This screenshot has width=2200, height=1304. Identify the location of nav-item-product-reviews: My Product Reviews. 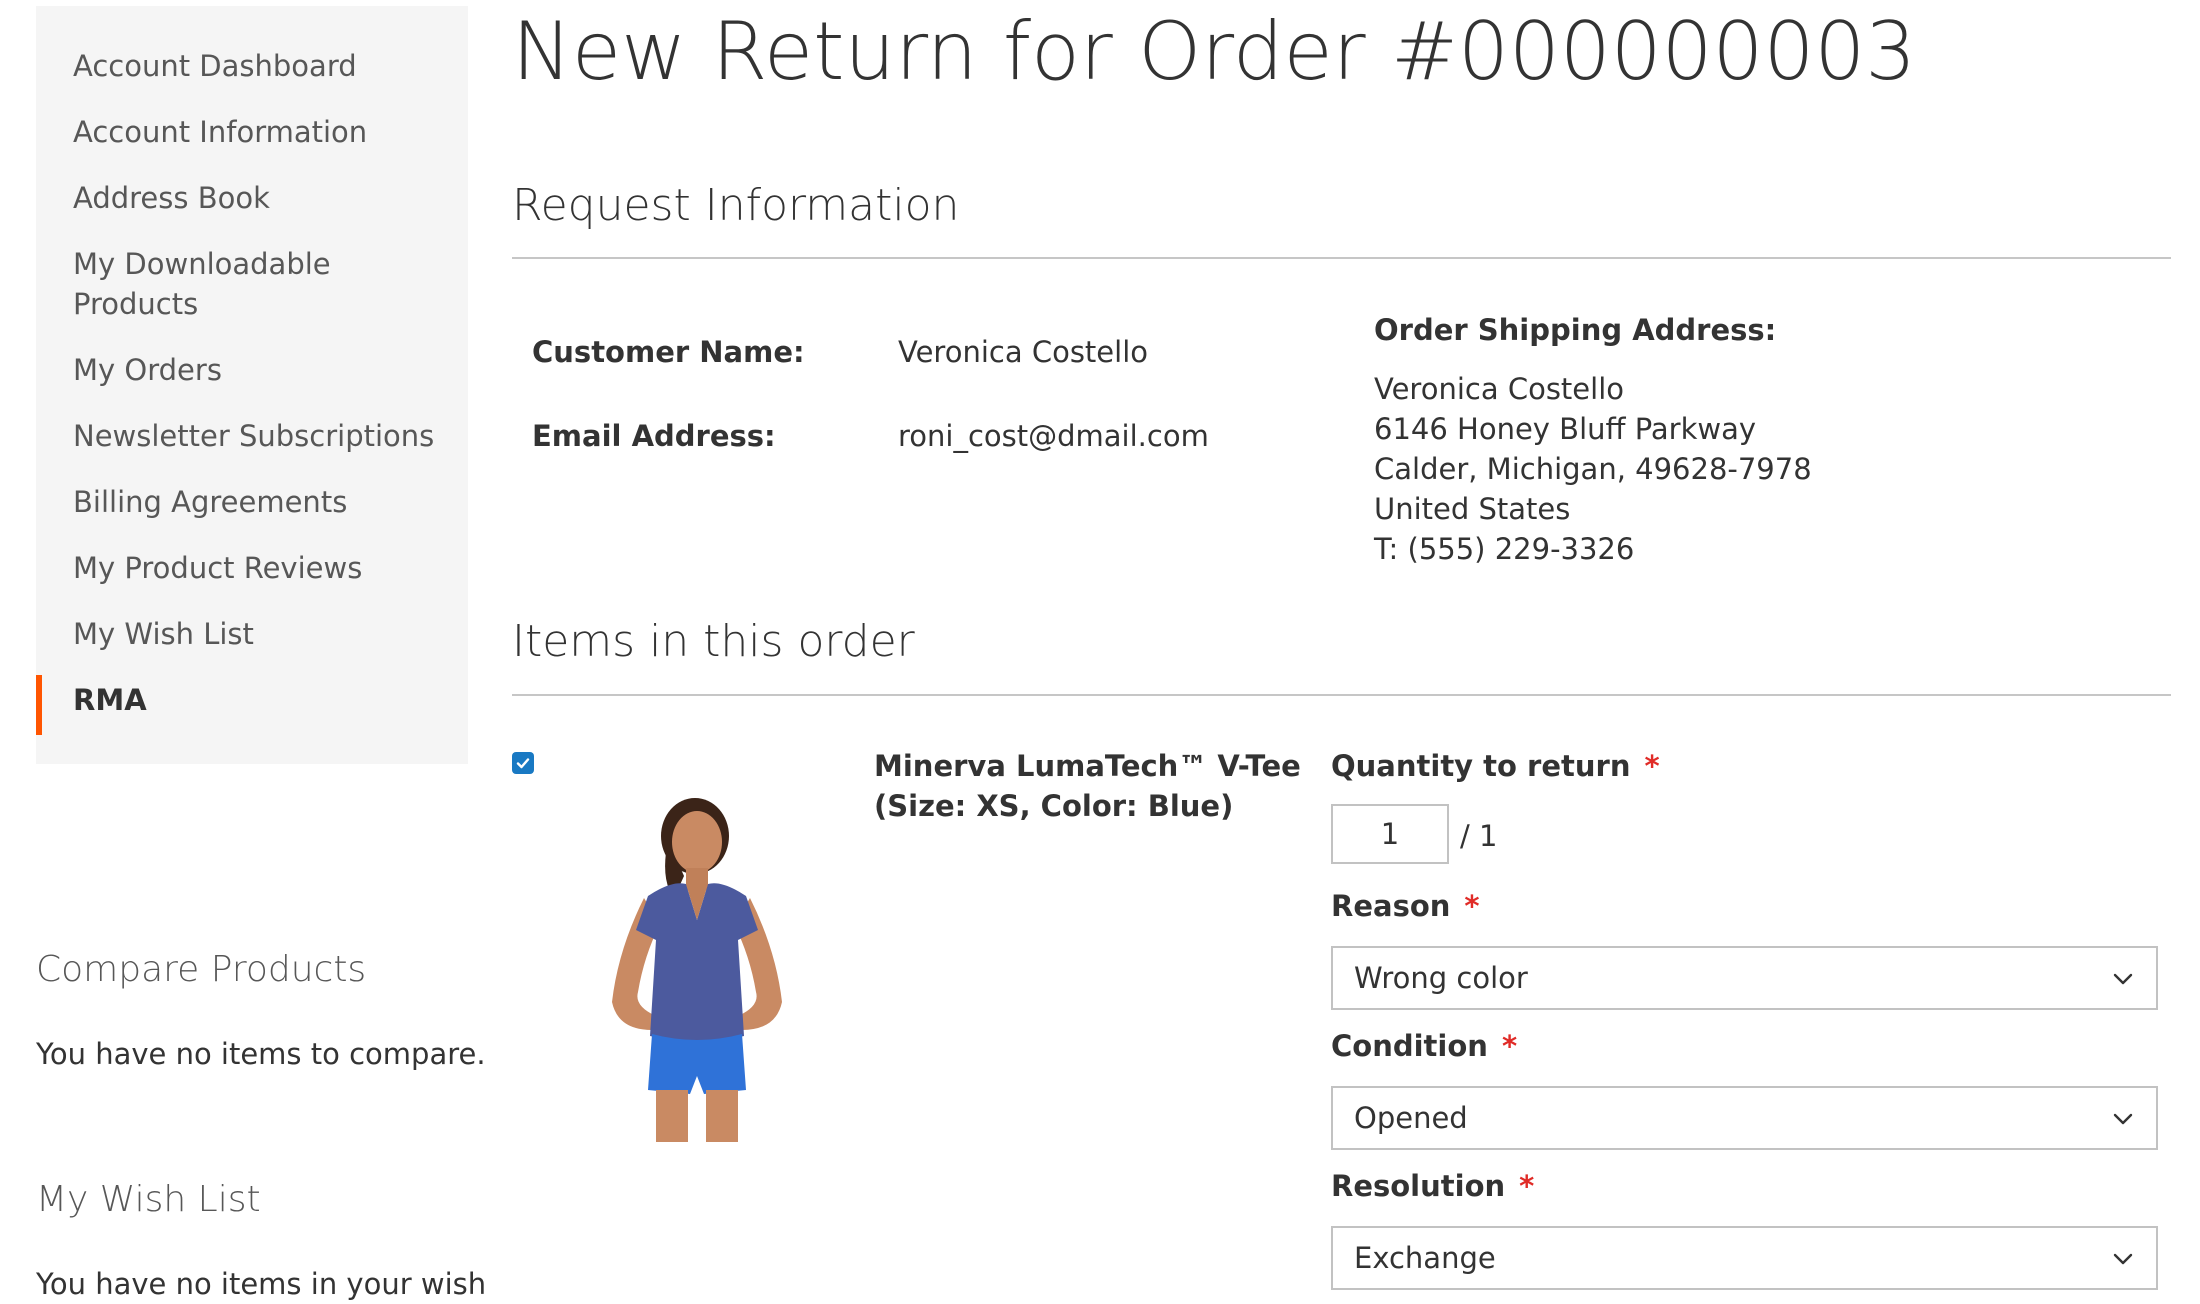
(263, 568).